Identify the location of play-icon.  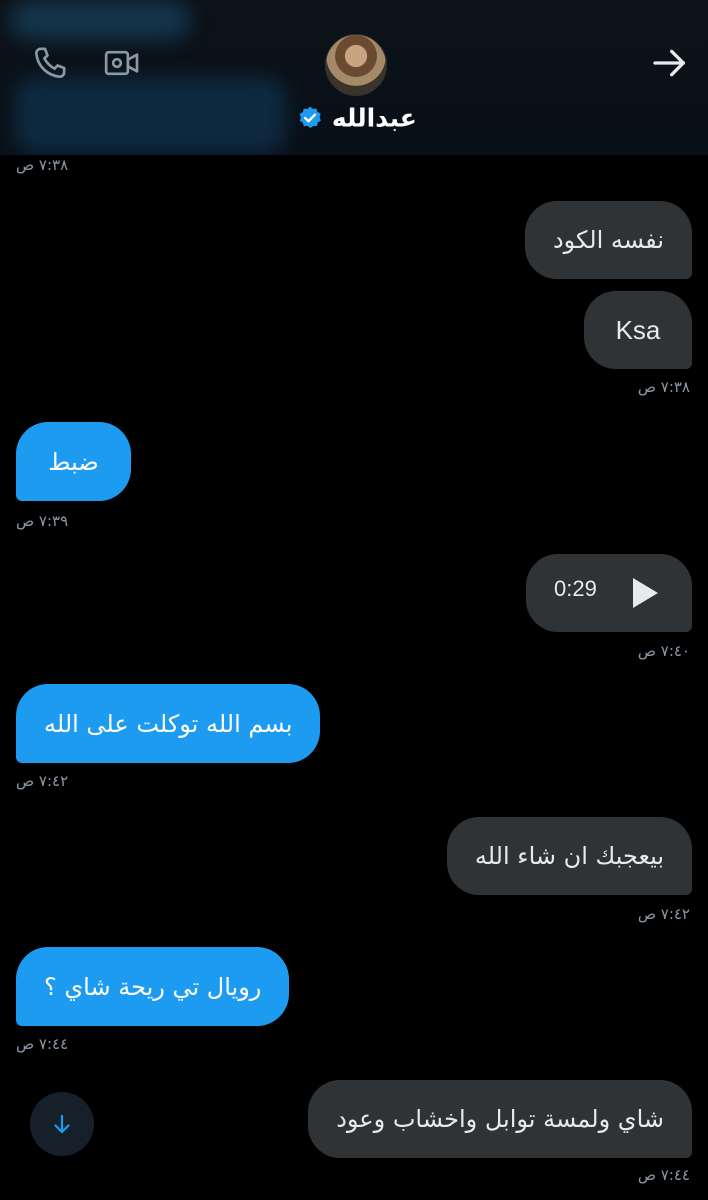
(645, 593).